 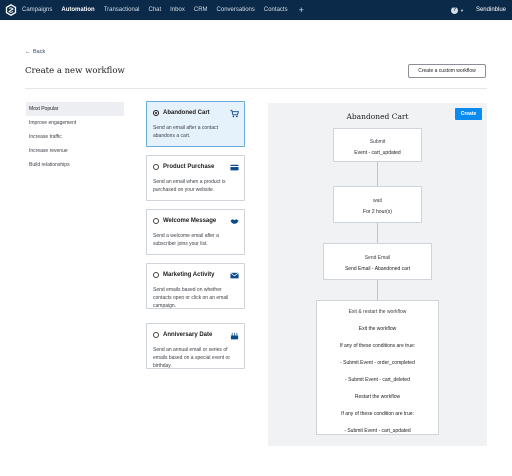 What do you see at coordinates (234, 113) in the screenshot?
I see `cart-icon` at bounding box center [234, 113].